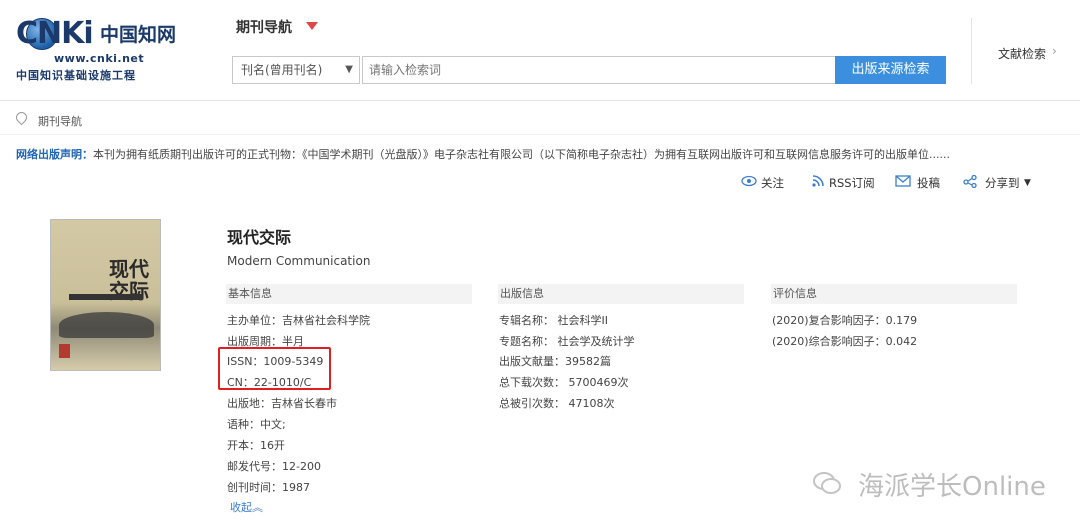 The height and width of the screenshot is (527, 1080). What do you see at coordinates (845, 341) in the screenshot?
I see `info-row-comprehensive-if: (2020)综合影响因子：0.042` at bounding box center [845, 341].